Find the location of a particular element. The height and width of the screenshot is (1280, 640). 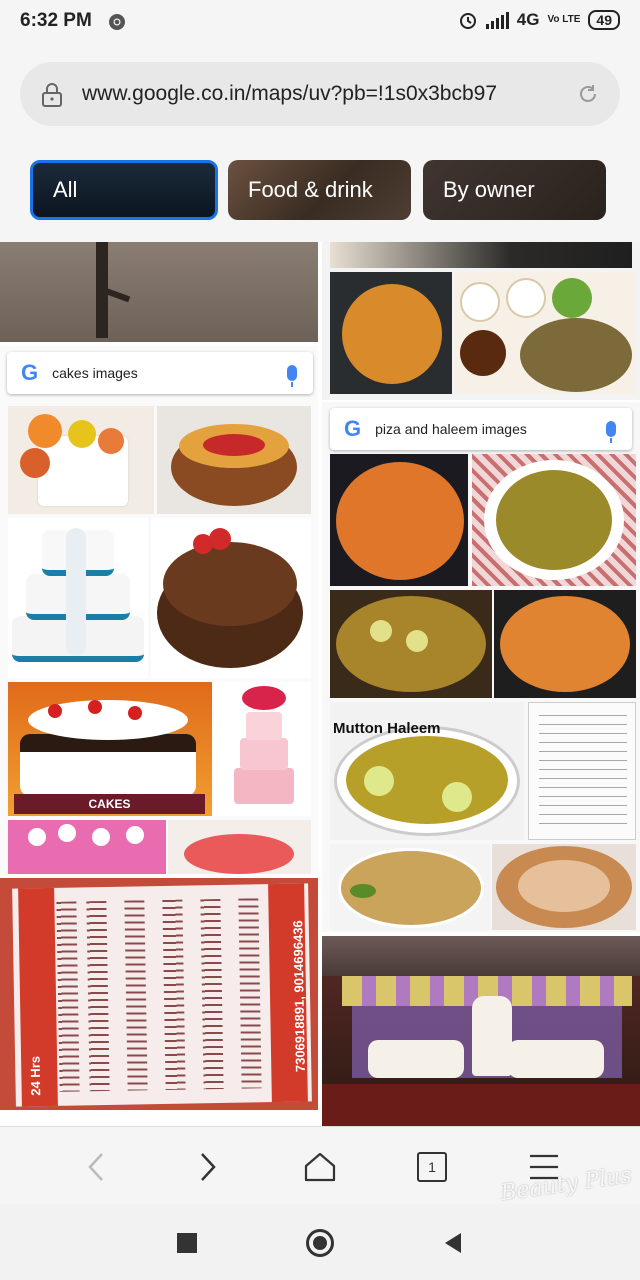

forward-button is located at coordinates (208, 1167).